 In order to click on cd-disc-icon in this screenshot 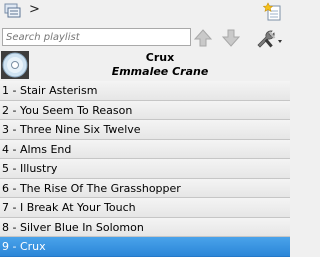, I will do `click(15, 65)`.